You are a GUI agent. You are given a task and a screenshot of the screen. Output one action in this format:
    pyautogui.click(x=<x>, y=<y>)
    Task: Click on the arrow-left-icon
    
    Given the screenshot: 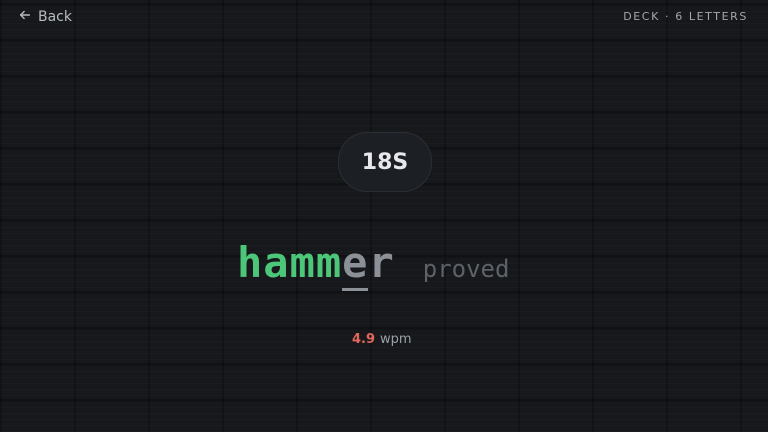 What is the action you would take?
    pyautogui.click(x=25, y=17)
    